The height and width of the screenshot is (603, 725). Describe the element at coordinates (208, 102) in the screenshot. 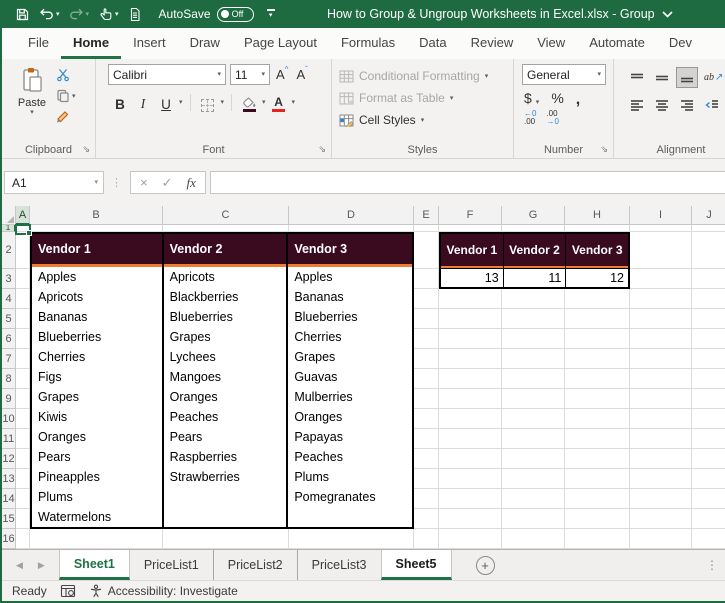

I see `borders-button` at that location.